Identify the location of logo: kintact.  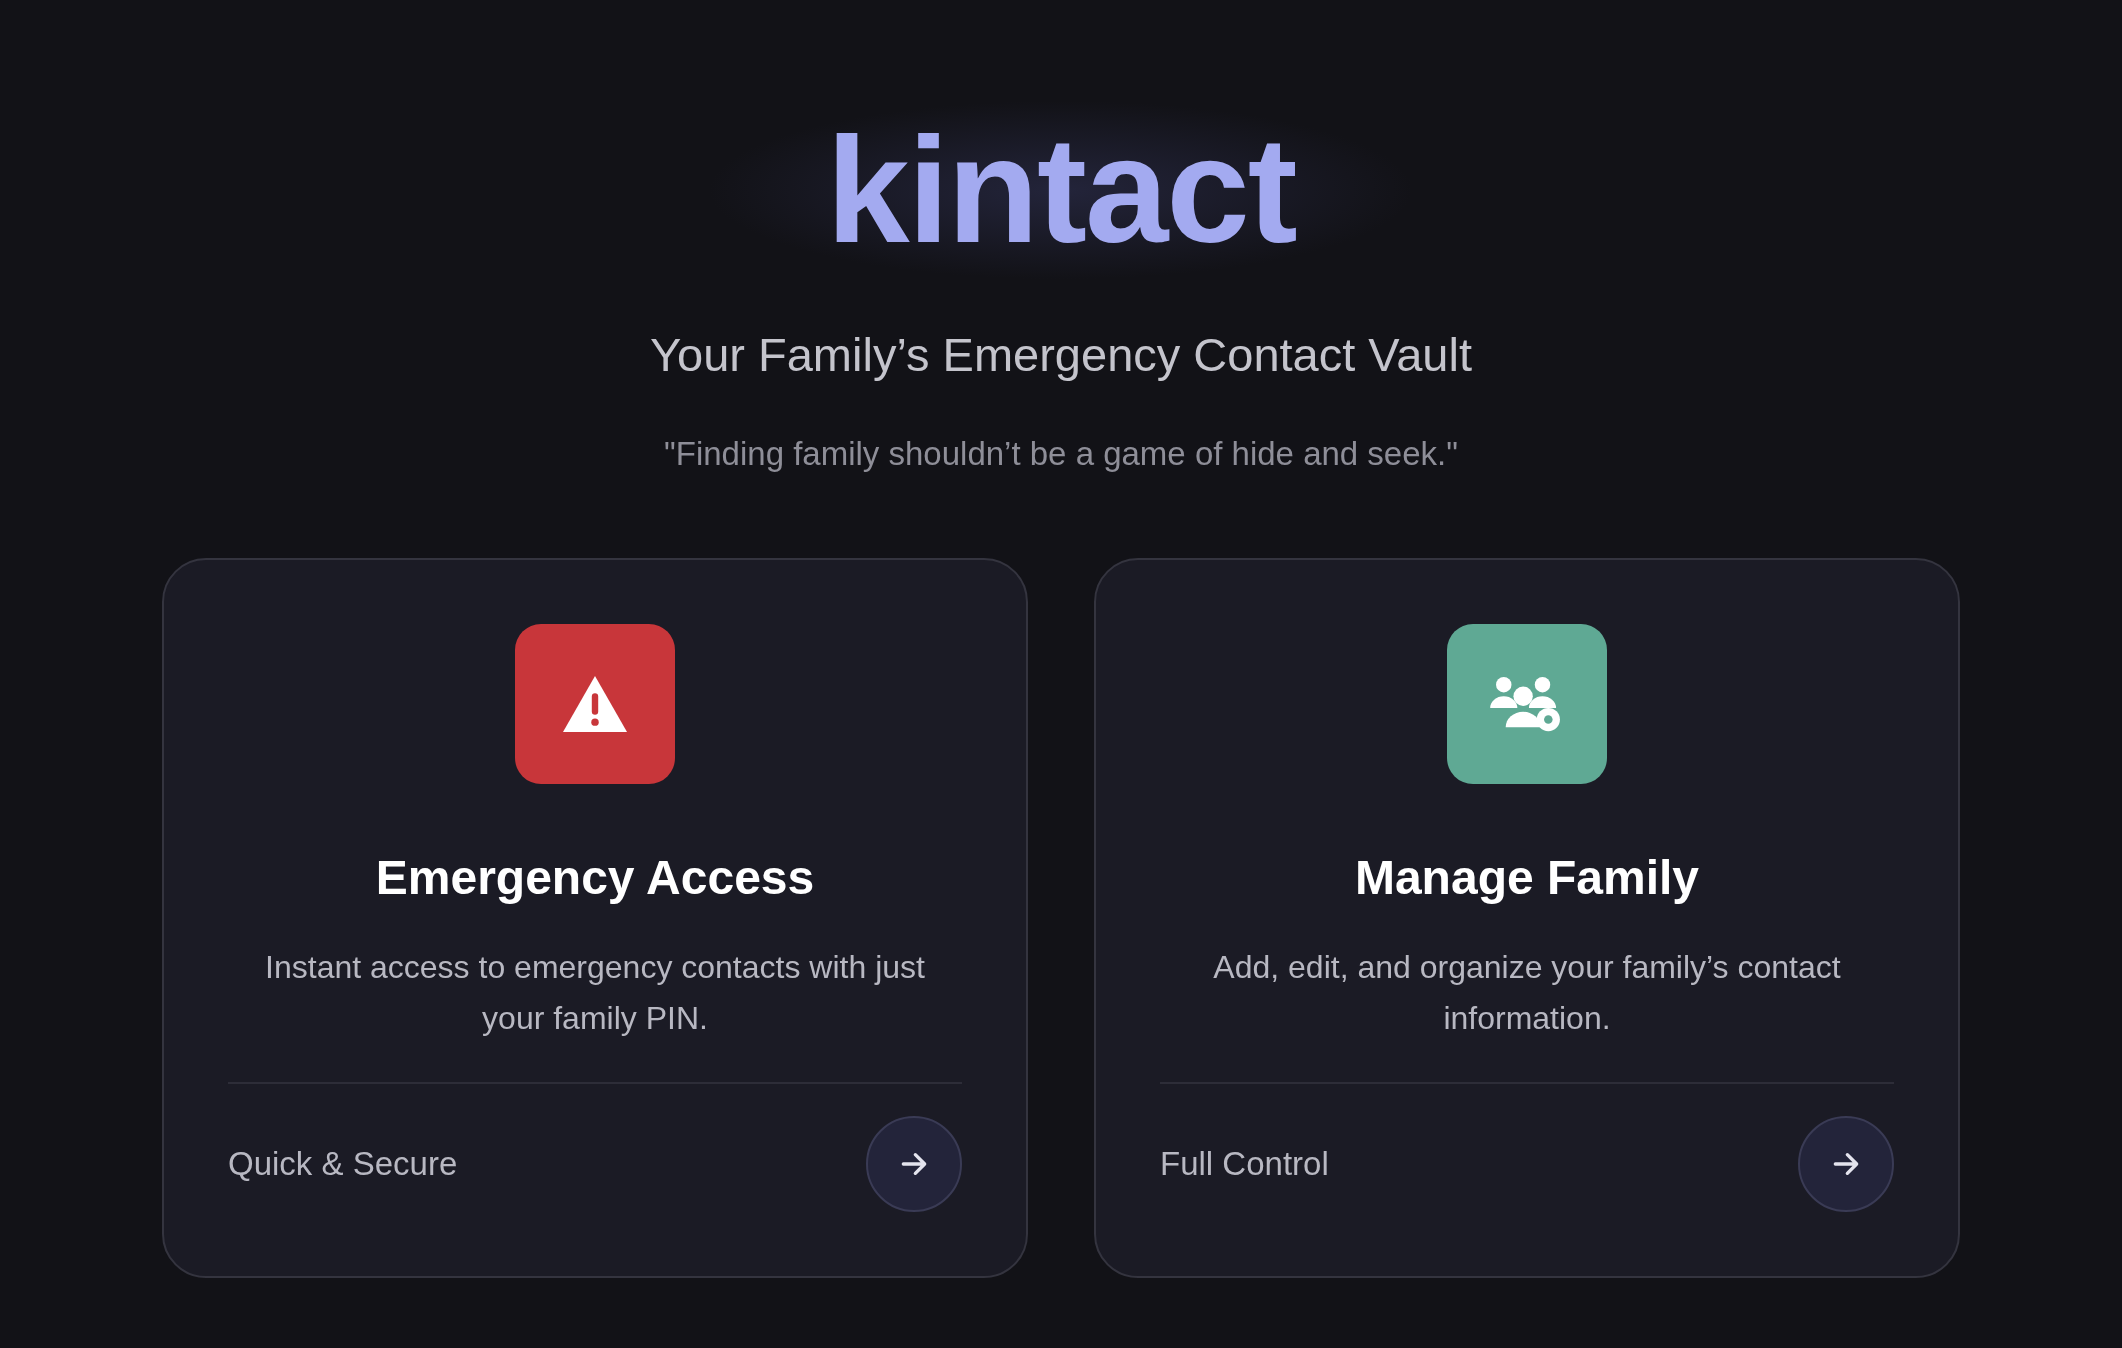
(1061, 190).